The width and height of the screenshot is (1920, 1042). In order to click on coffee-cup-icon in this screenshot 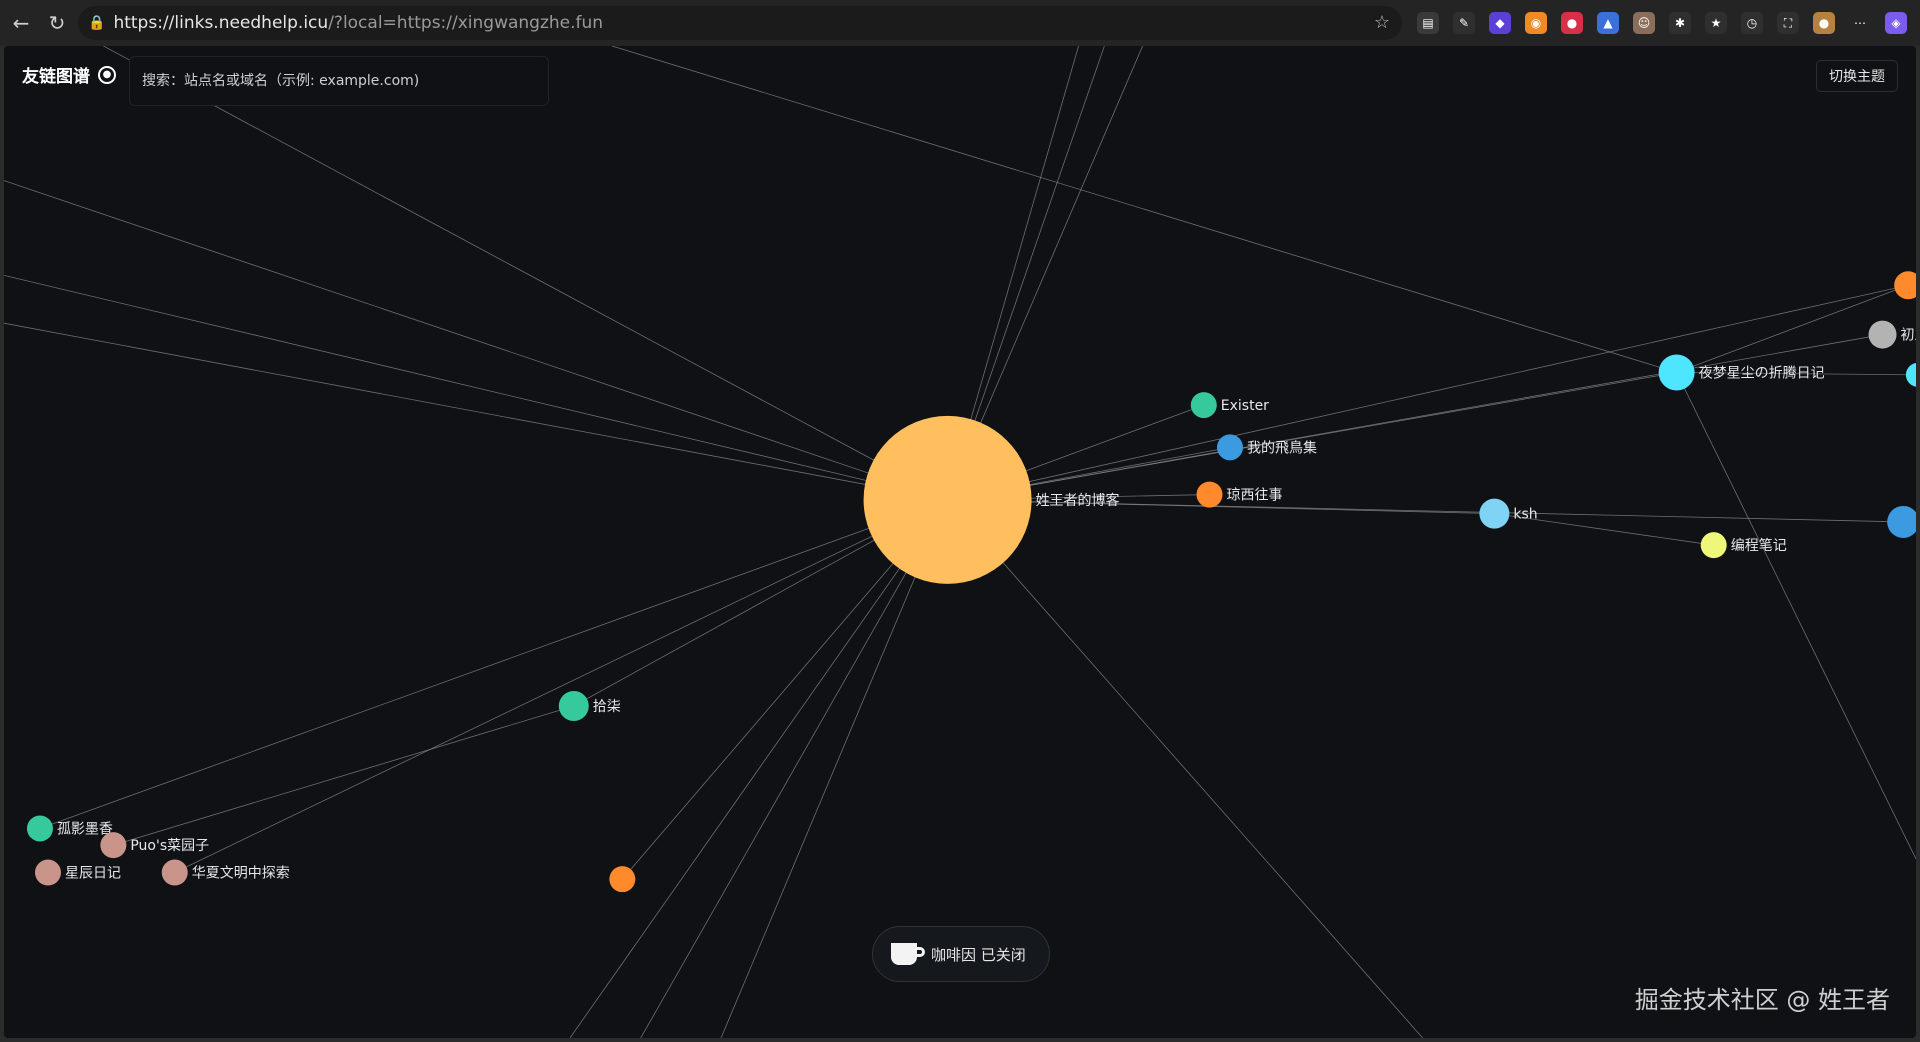, I will do `click(908, 954)`.